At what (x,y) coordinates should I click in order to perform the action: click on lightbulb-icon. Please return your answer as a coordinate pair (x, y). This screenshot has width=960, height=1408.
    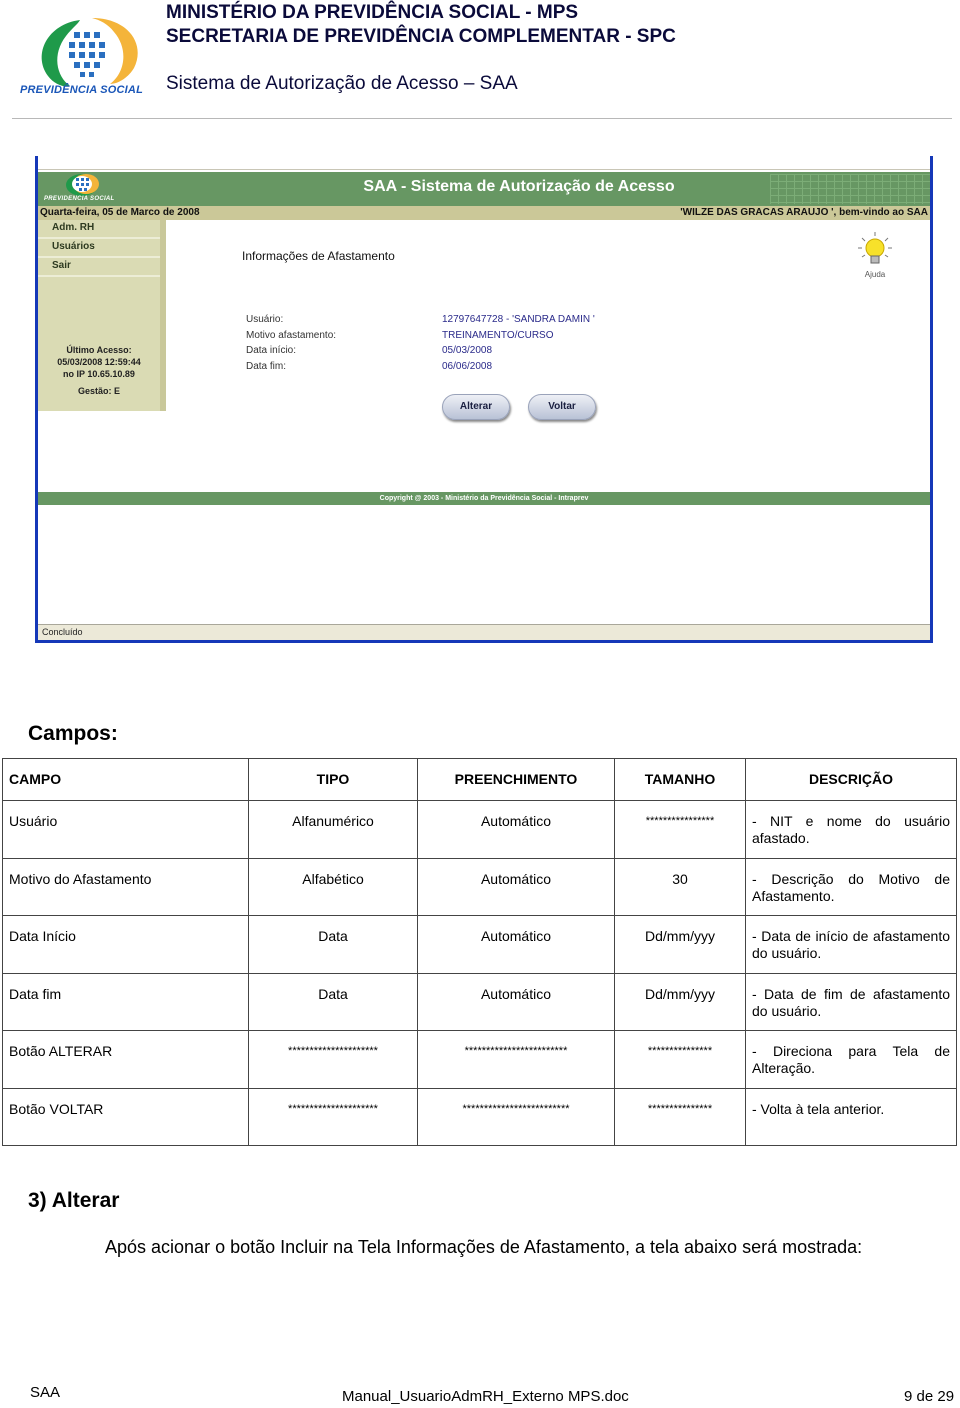
    Looking at the image, I should click on (875, 248).